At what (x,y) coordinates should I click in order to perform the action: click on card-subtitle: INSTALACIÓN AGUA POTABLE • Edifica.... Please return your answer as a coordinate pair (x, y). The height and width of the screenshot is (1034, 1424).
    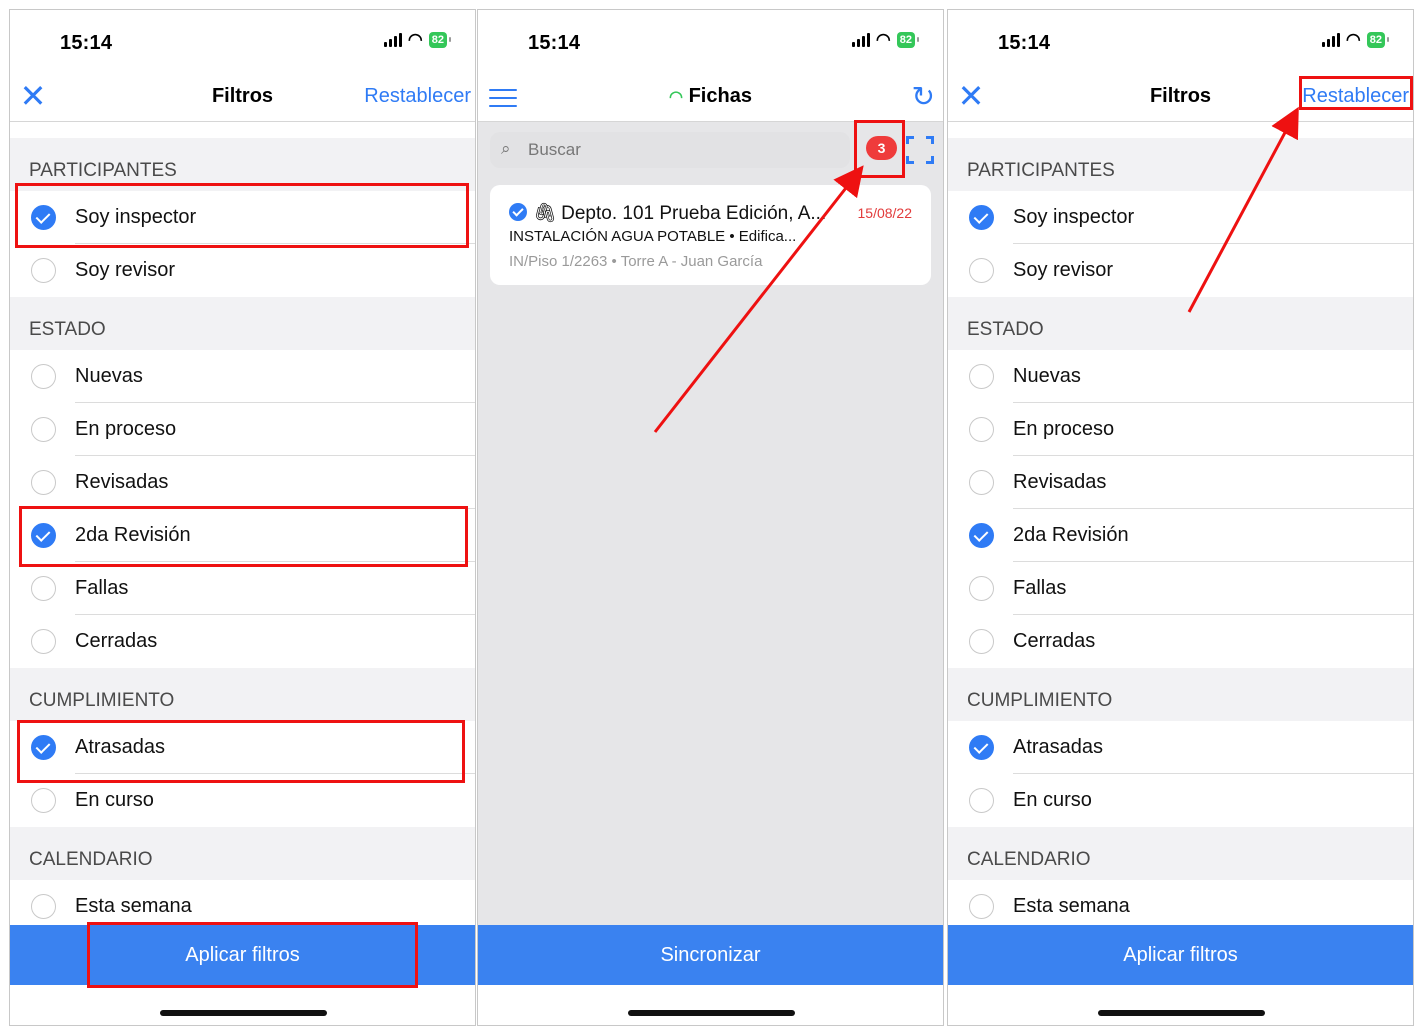
    Looking at the image, I should click on (653, 236).